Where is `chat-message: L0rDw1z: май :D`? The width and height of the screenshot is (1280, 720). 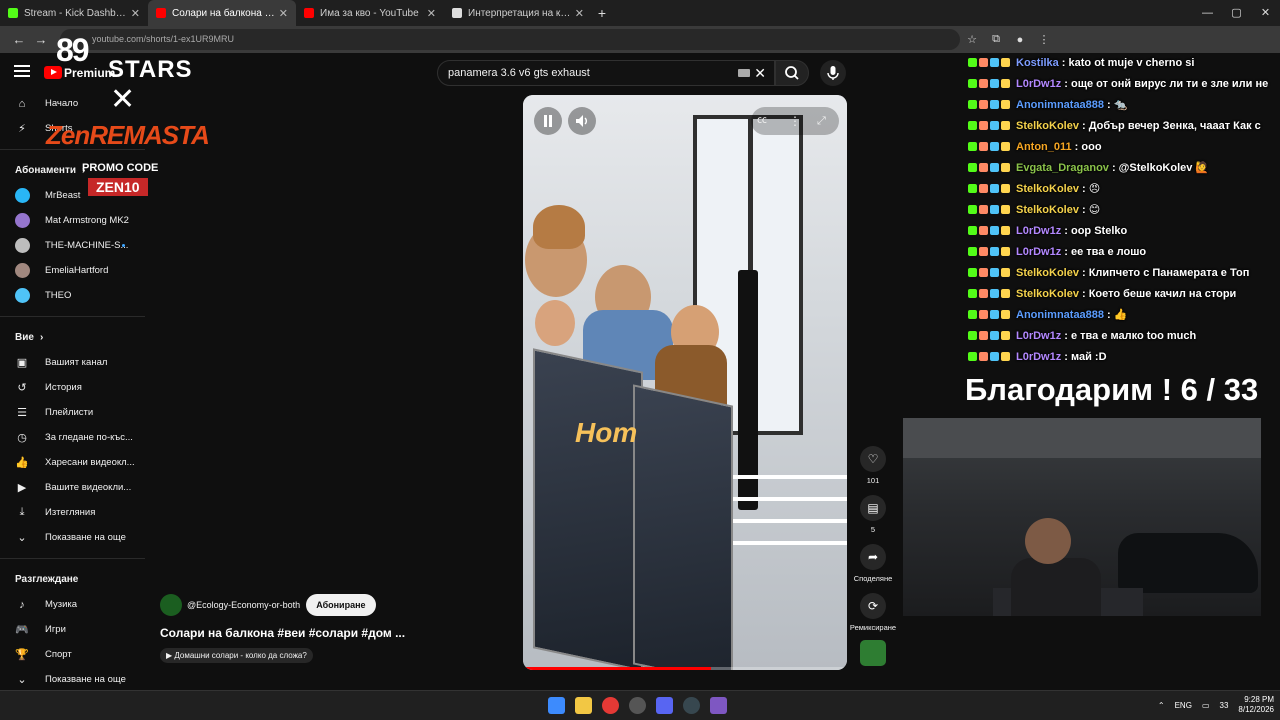 chat-message: L0rDw1z: май :D is located at coordinates (1124, 356).